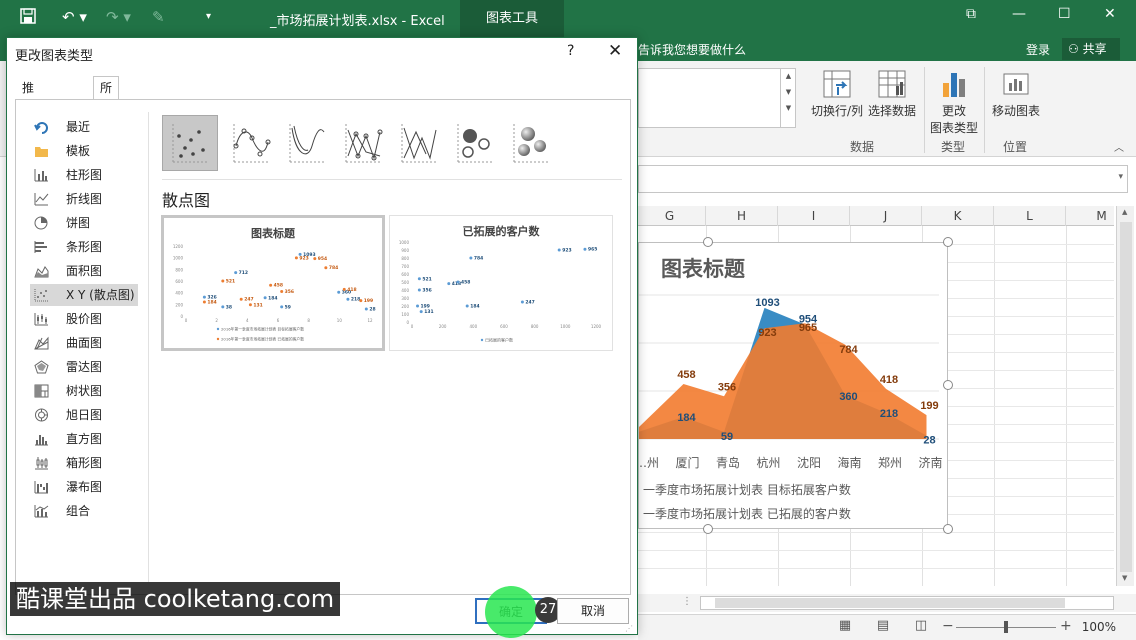 The height and width of the screenshot is (640, 1136). What do you see at coordinates (251, 143) in the screenshot?
I see `subtype-scatter-smooth-markers` at bounding box center [251, 143].